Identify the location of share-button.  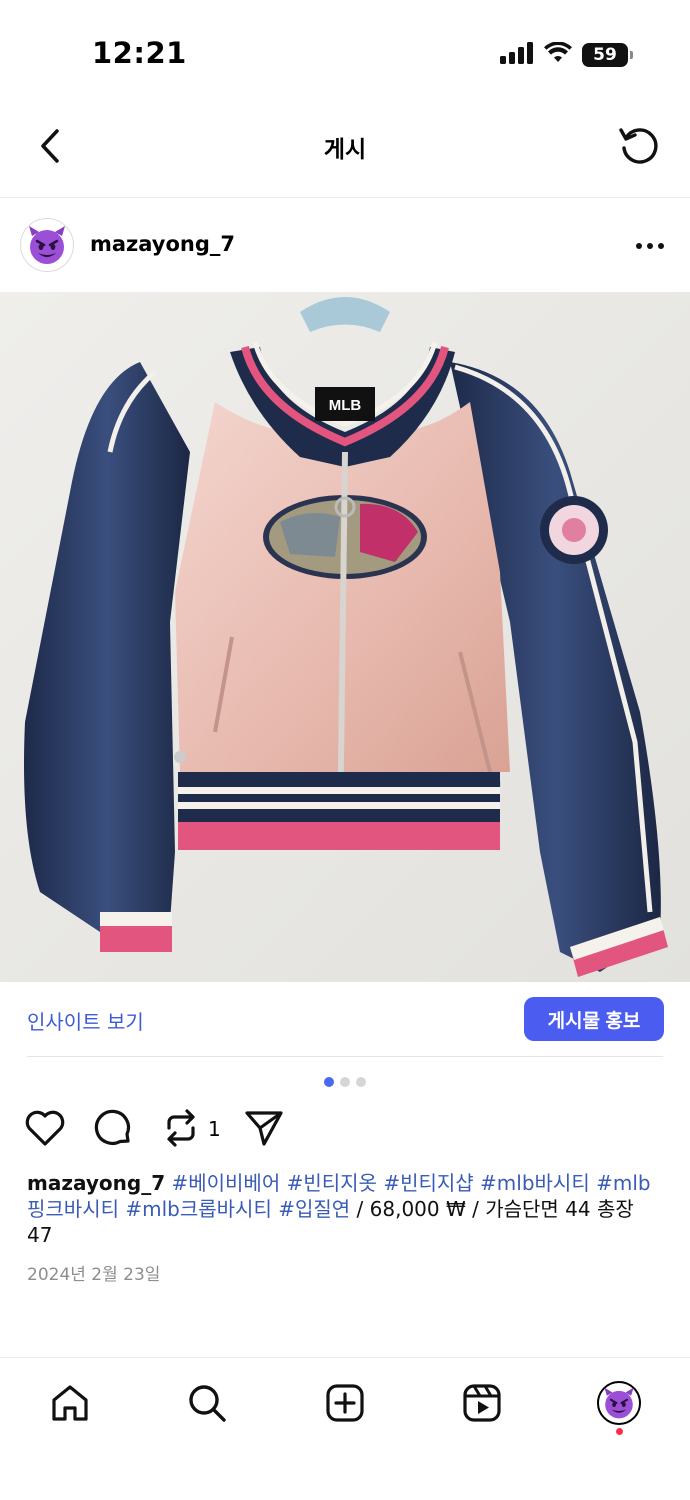
(264, 1128).